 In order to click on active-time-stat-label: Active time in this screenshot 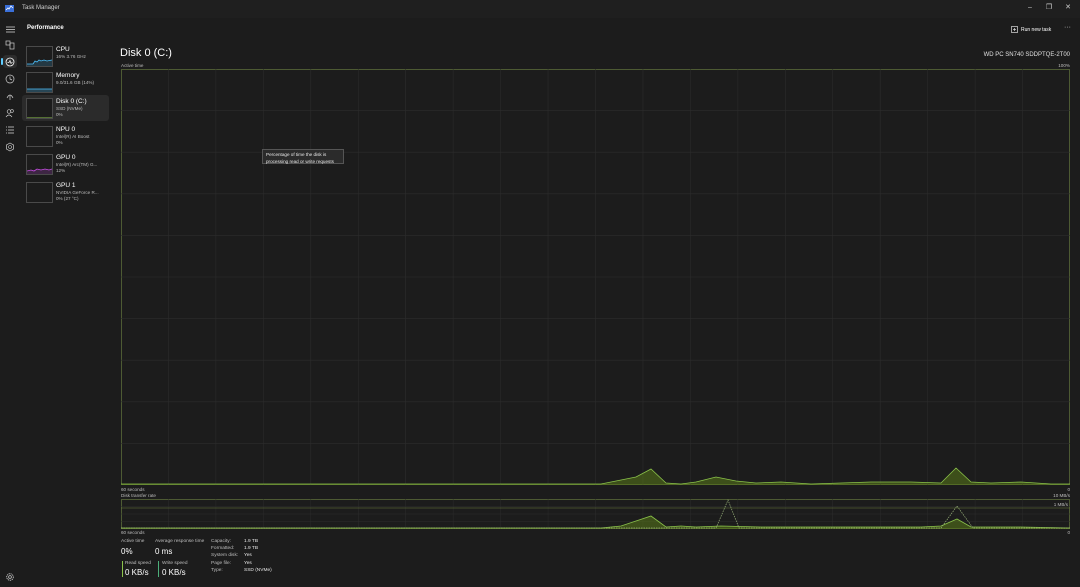, I will do `click(133, 541)`.